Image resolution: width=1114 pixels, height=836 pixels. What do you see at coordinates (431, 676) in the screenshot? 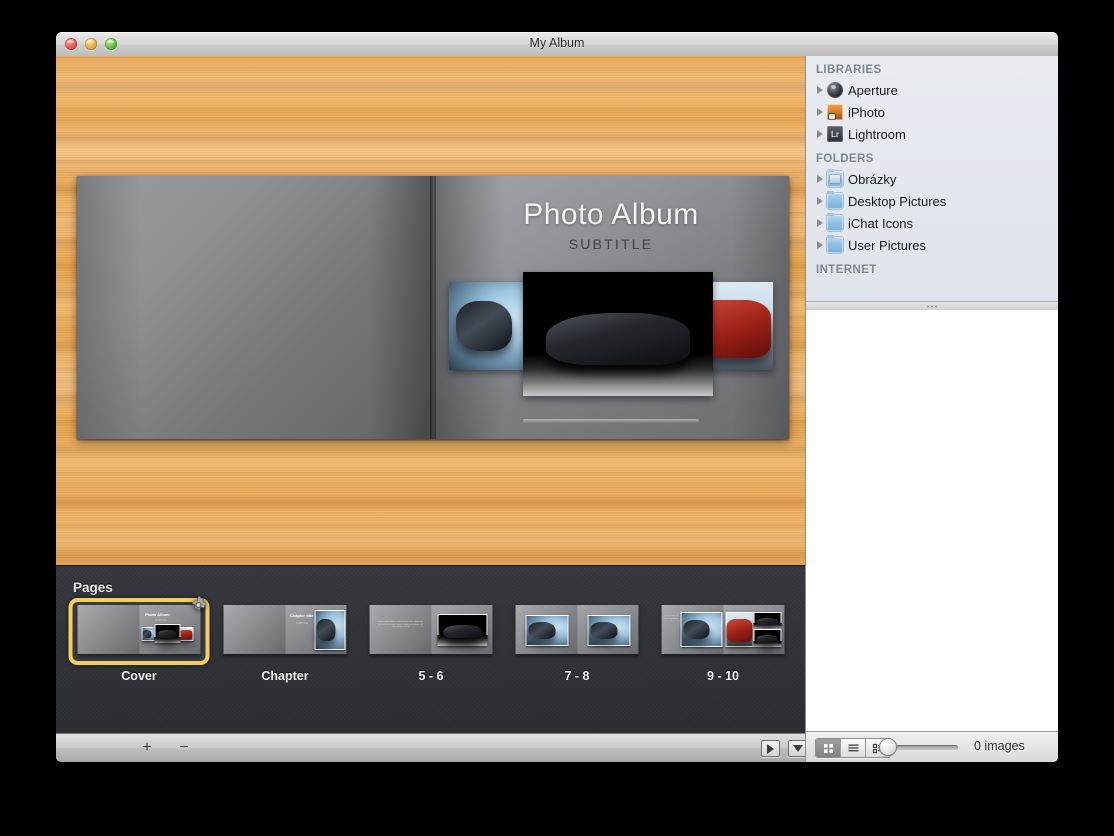
I see `page-caption: 5 - 6` at bounding box center [431, 676].